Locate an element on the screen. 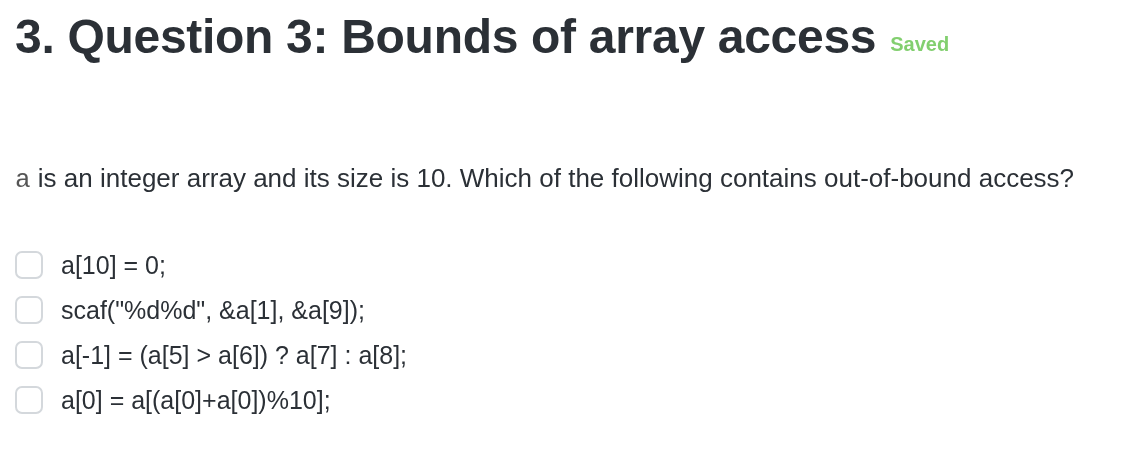  answer-option: a[10] = 0; is located at coordinates (570, 265).